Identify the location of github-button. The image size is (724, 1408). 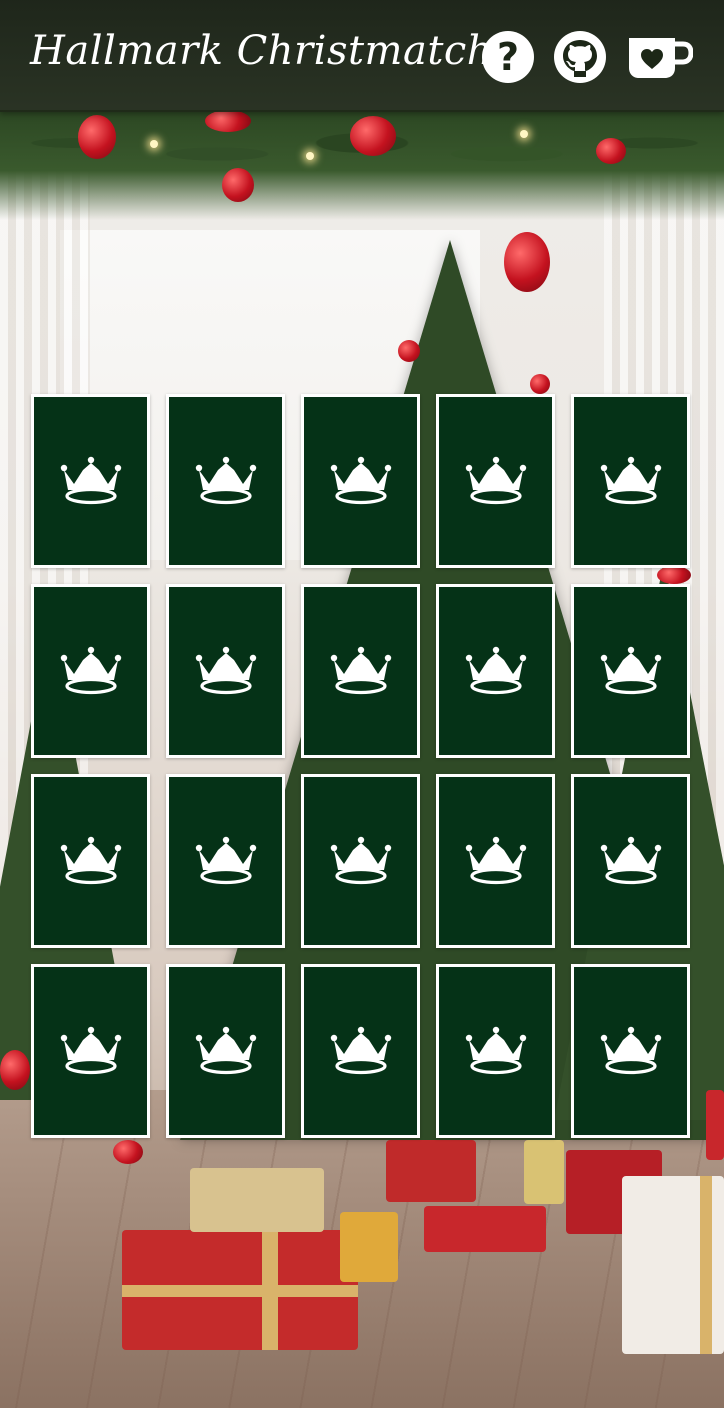
(580, 57).